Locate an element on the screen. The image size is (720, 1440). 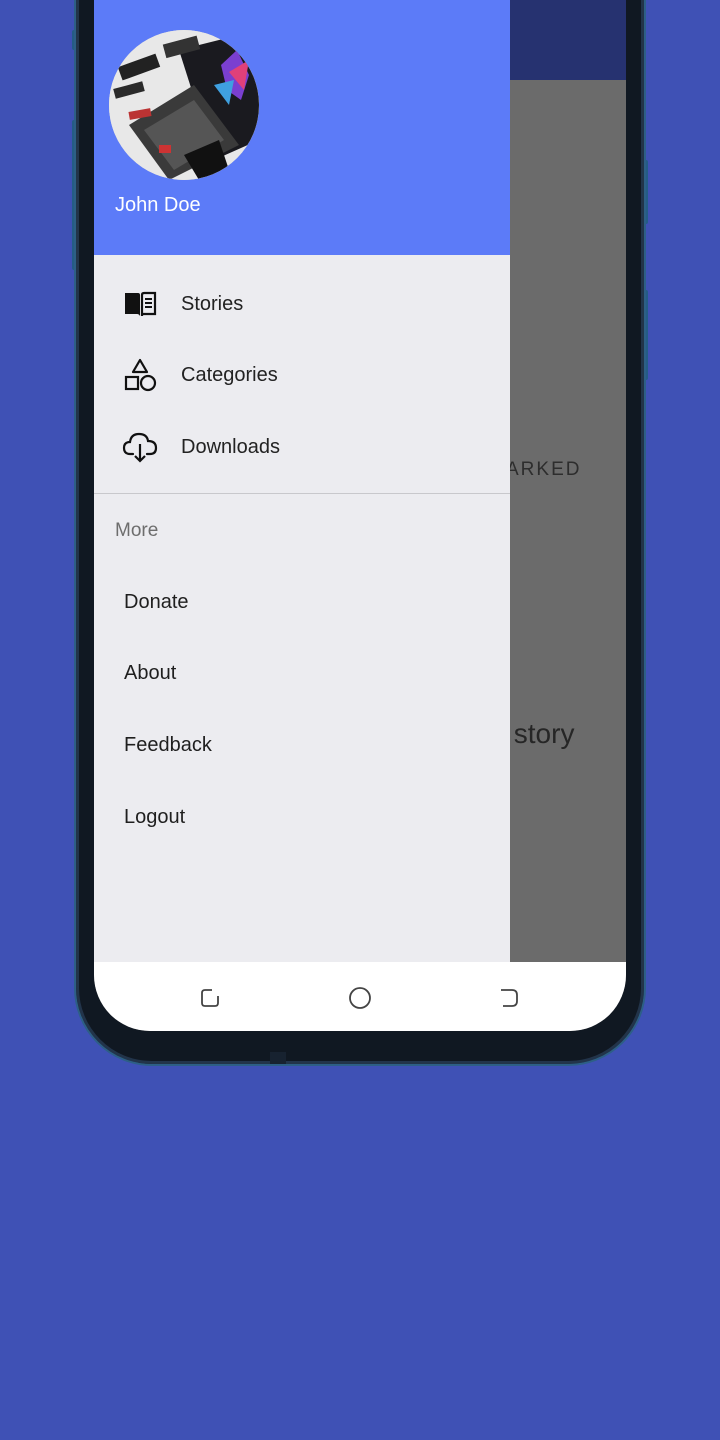
drawer-item-label: Categories is located at coordinates (229, 374).